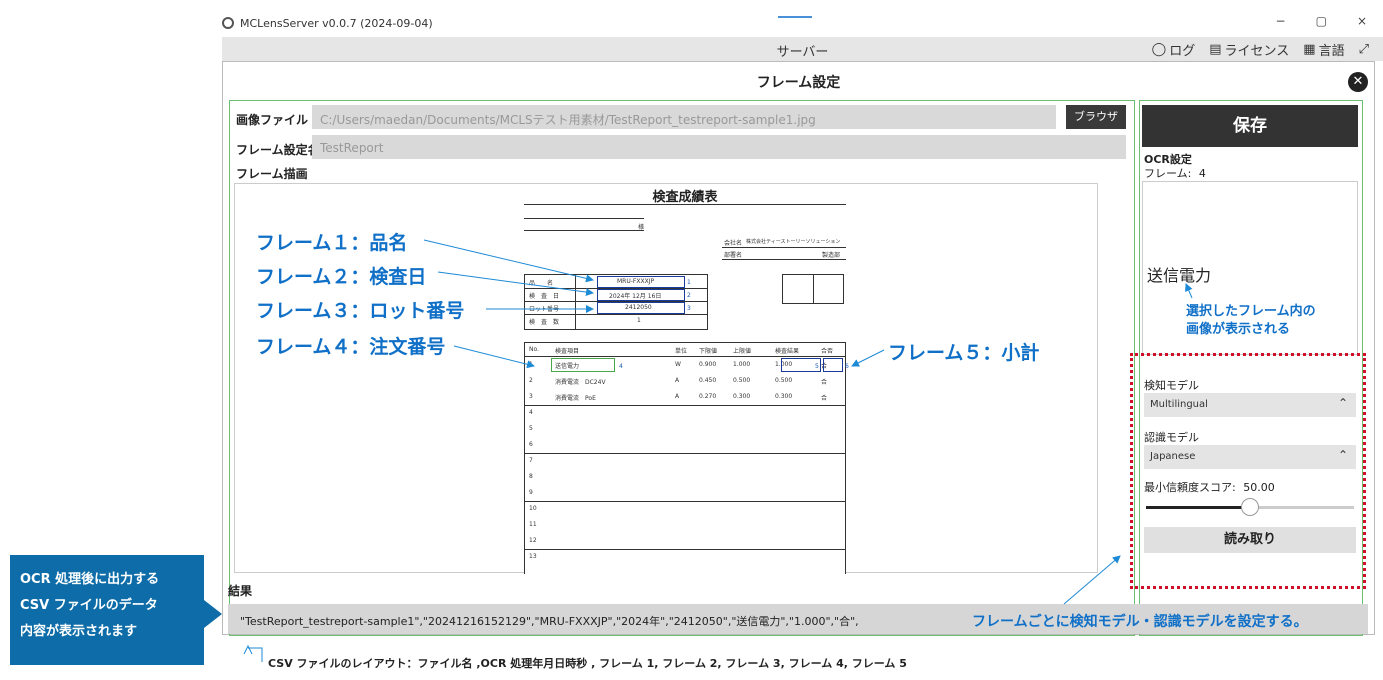  What do you see at coordinates (868, 358) in the screenshot?
I see `arrow-frame5` at bounding box center [868, 358].